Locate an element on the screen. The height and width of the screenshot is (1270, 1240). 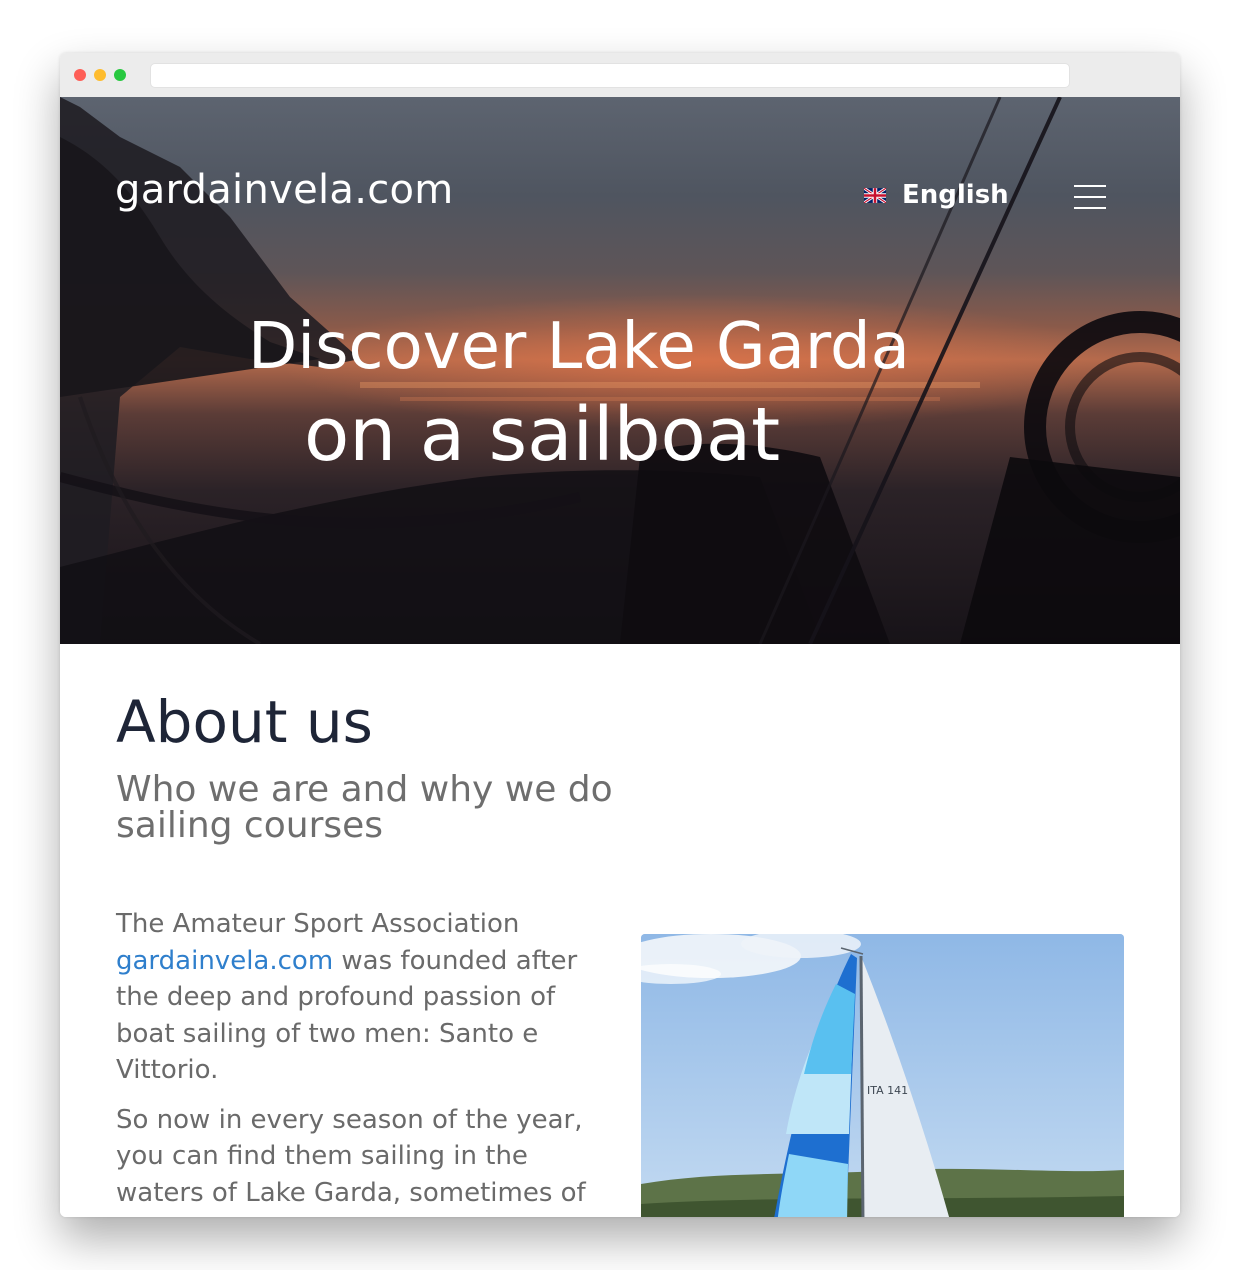
hamburger-menu-icon is located at coordinates (1090, 197).